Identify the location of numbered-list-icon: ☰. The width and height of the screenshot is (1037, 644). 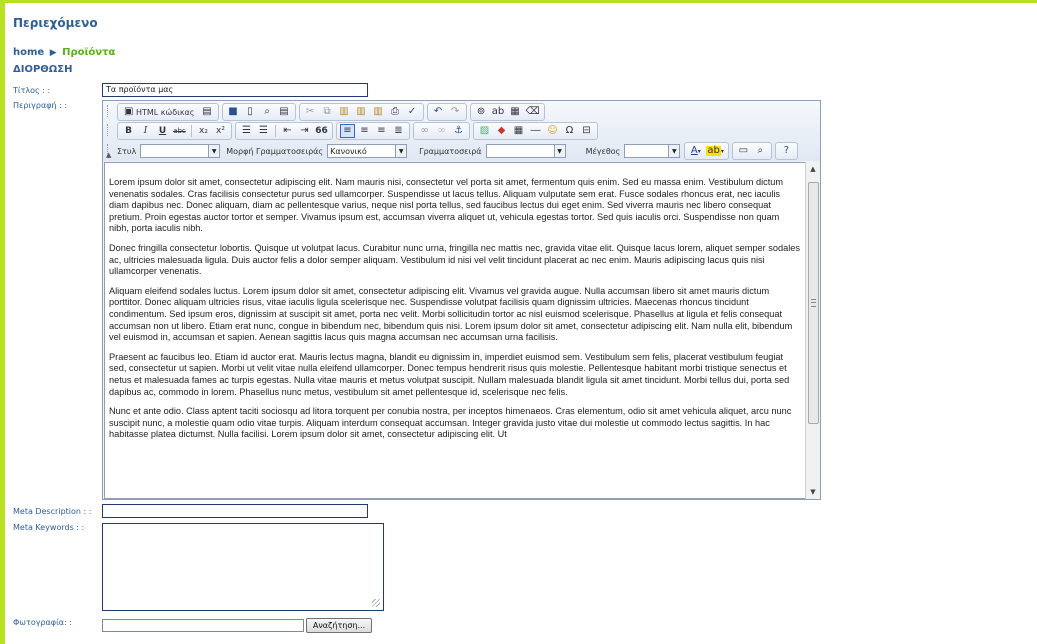
(246, 130).